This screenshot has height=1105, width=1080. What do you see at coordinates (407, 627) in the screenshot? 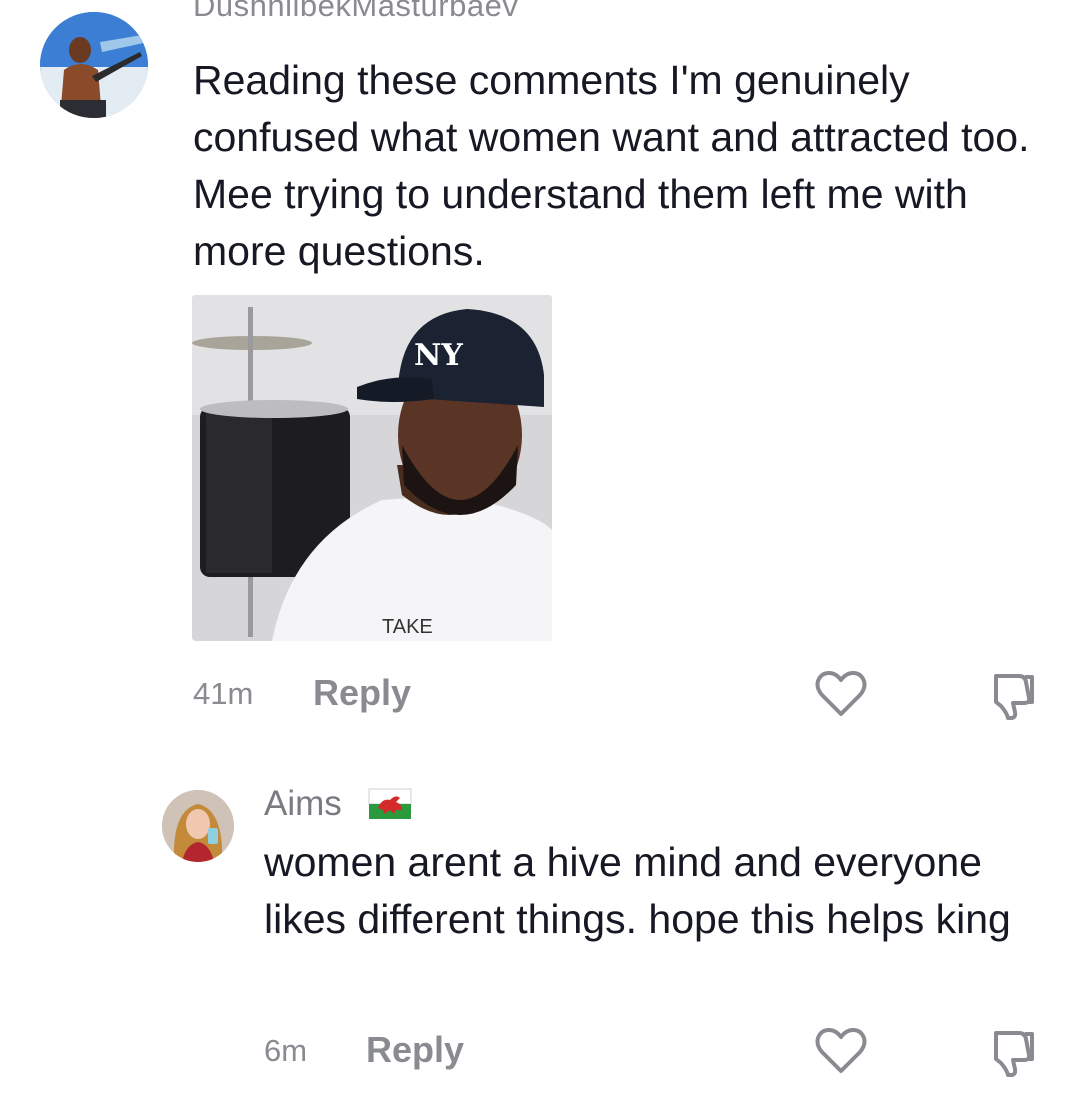
I see `shirt-text: TAKE` at bounding box center [407, 627].